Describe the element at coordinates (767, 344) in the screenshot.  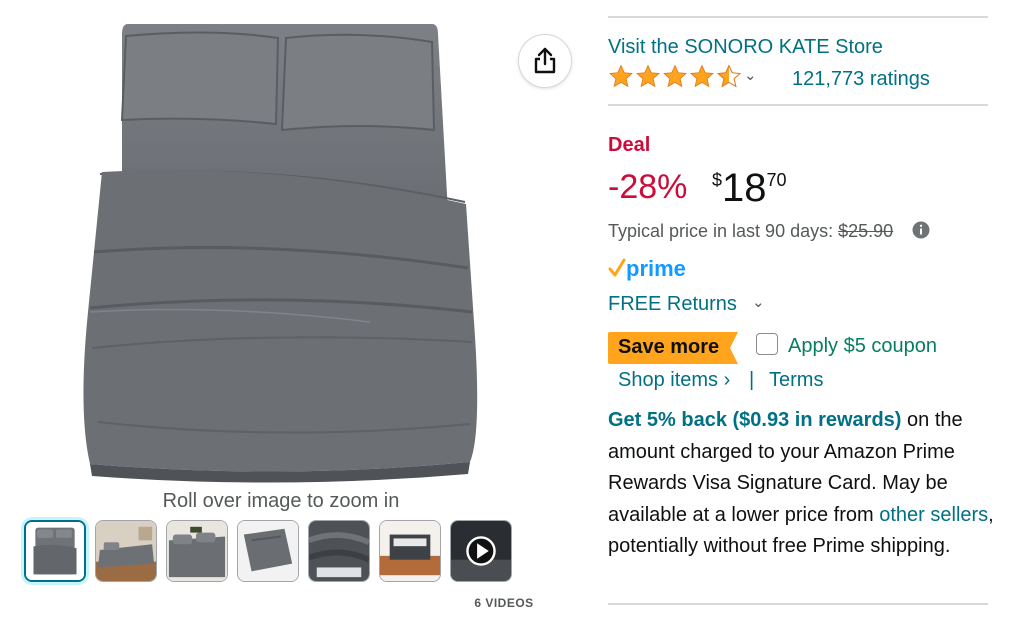
I see `coupon-checkbox` at that location.